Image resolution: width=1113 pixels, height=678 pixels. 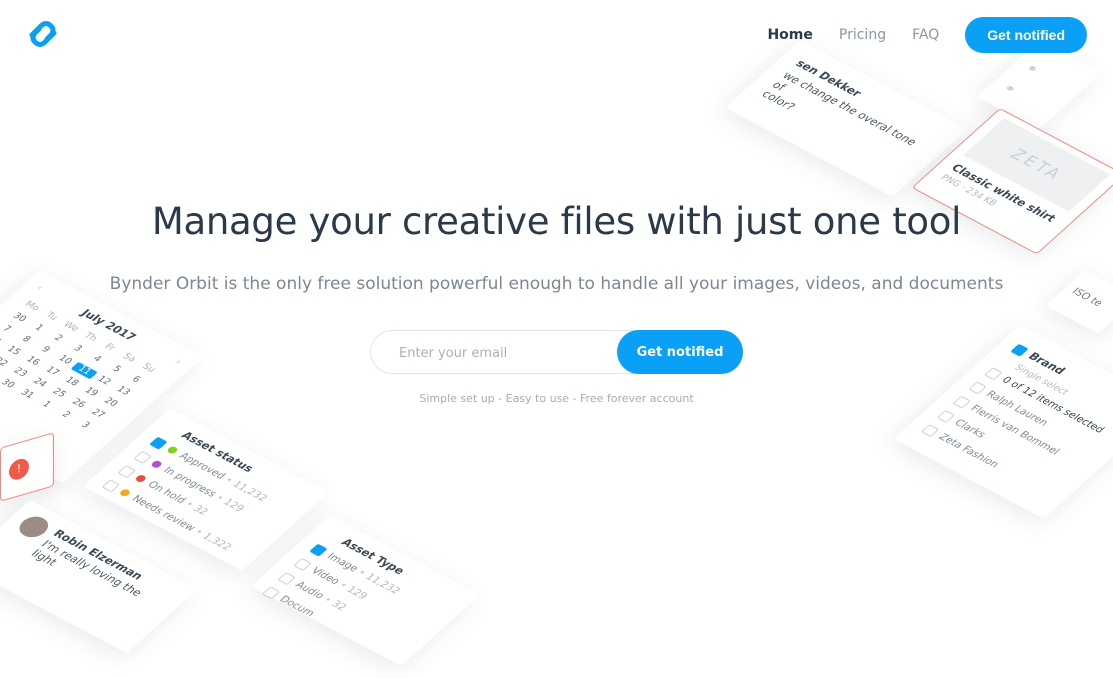 I want to click on main-nav: Home Pricing FAQ Get notified, so click(x=914, y=35).